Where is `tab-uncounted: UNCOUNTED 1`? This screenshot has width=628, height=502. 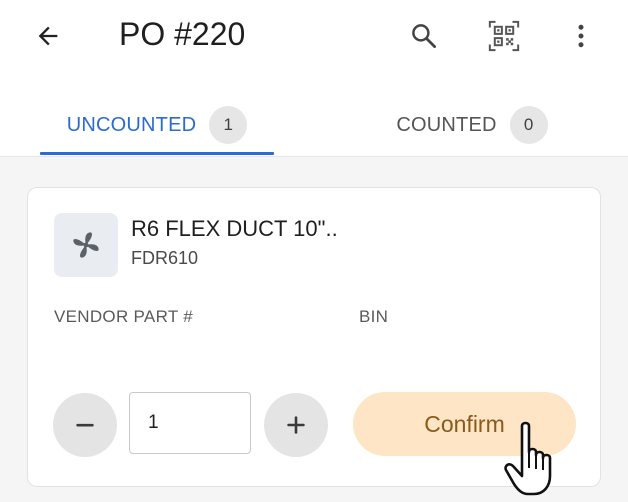
tab-uncounted: UNCOUNTED 1 is located at coordinates (157, 125).